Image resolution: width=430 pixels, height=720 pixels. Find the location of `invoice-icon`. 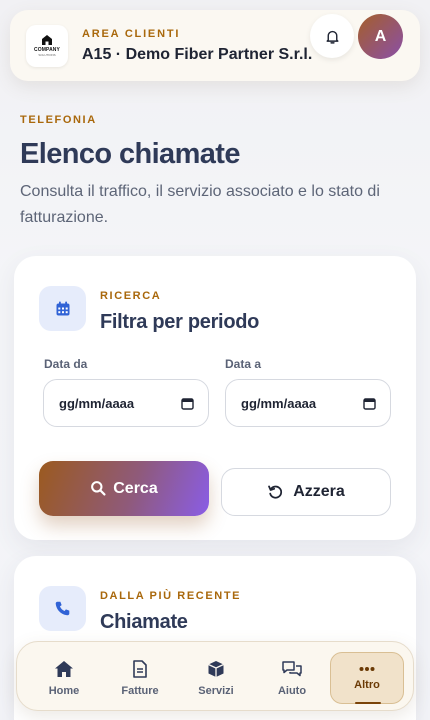

invoice-icon is located at coordinates (140, 668).